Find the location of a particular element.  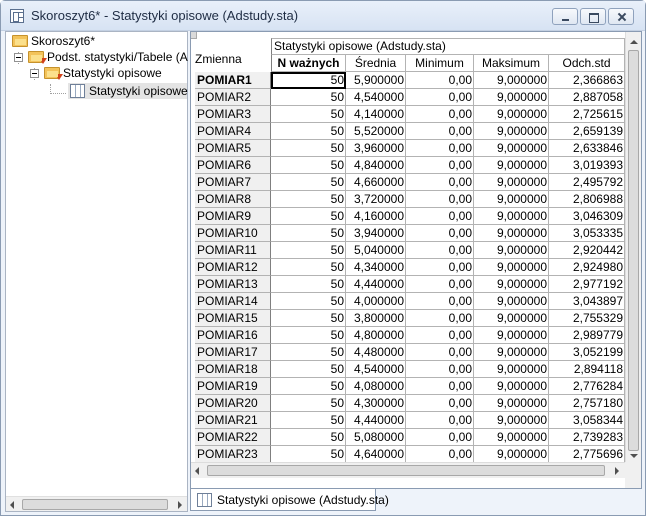

tree-item-basic-stats: Podst. statystyki/Tabele (A is located at coordinates (99, 57).